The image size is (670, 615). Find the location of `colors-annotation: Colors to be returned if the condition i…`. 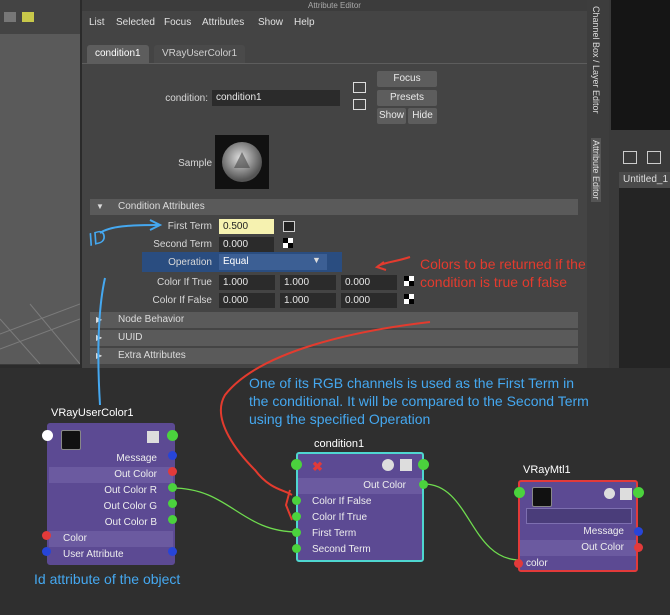

colors-annotation: Colors to be returned if the condition i… is located at coordinates (503, 273).